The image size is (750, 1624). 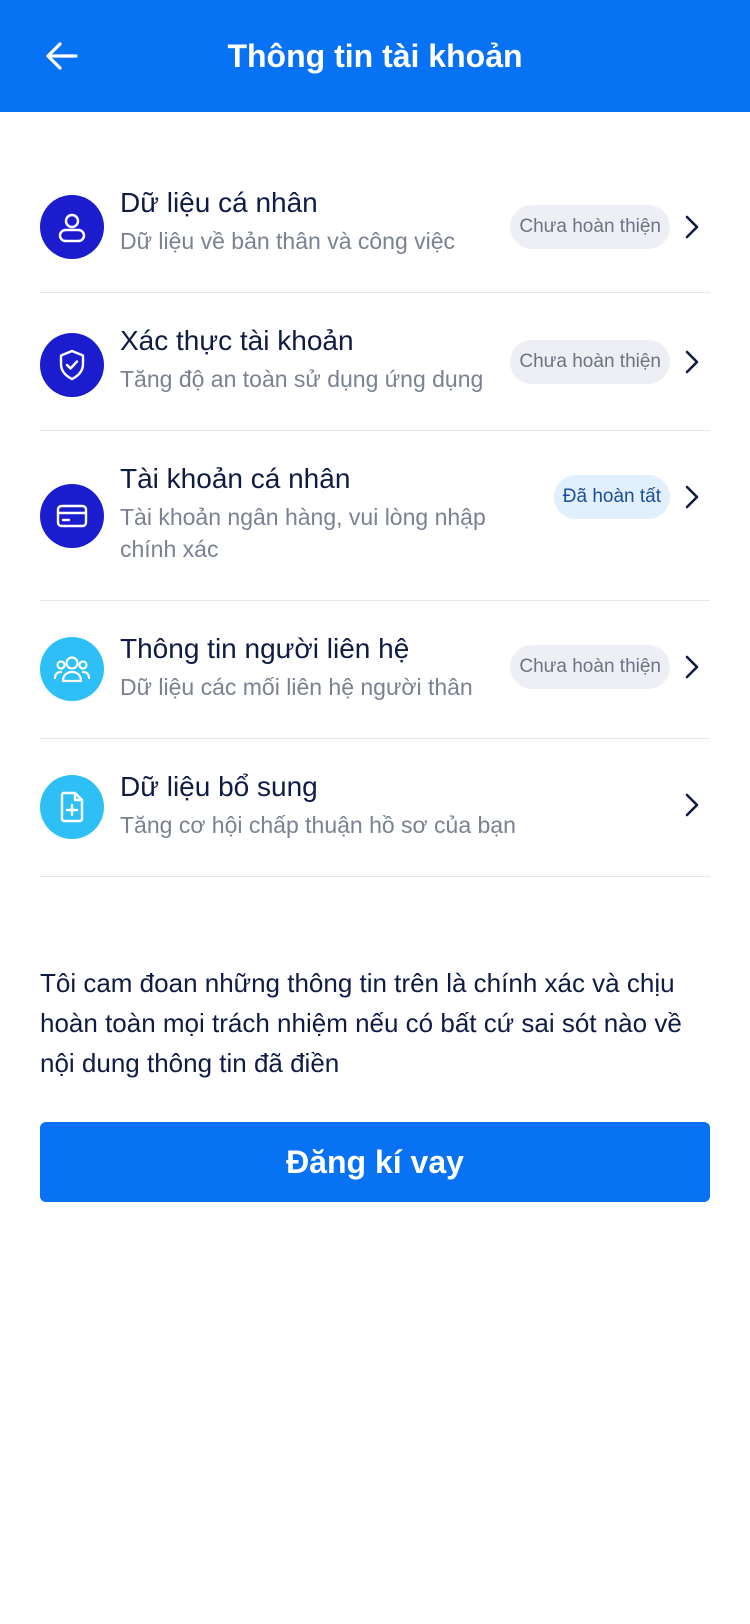 I want to click on item-title: Tài khoản cá nhân, so click(x=235, y=478).